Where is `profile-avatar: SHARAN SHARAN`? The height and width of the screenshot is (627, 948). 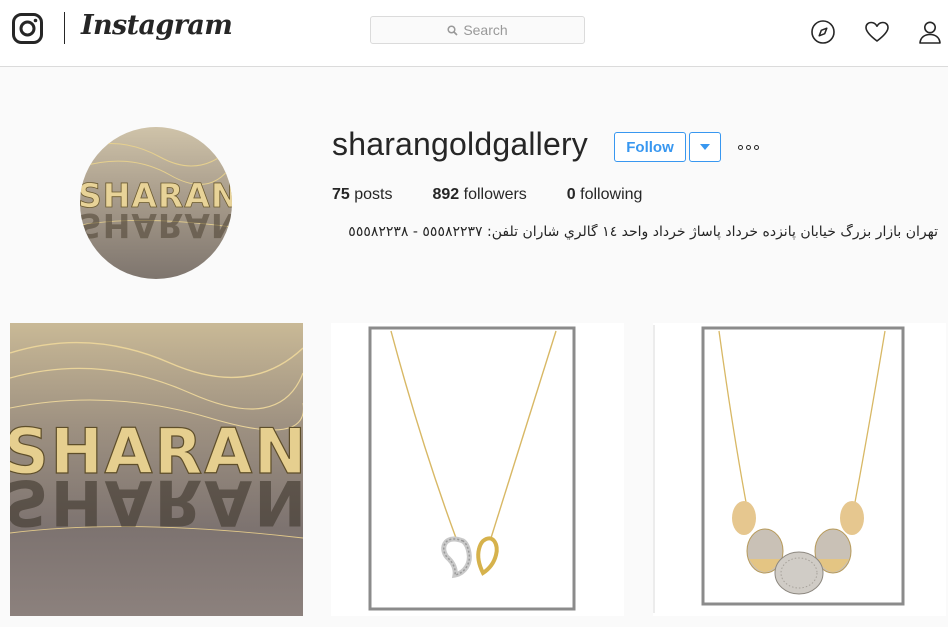 profile-avatar: SHARAN SHARAN is located at coordinates (156, 203).